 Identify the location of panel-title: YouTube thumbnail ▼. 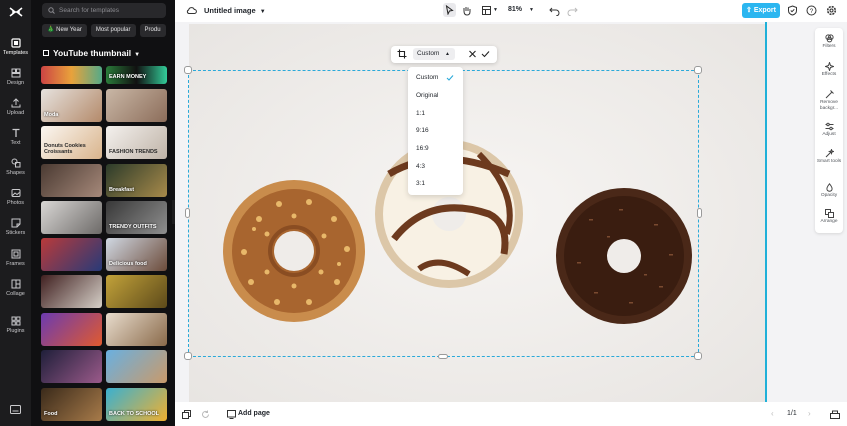
(91, 53).